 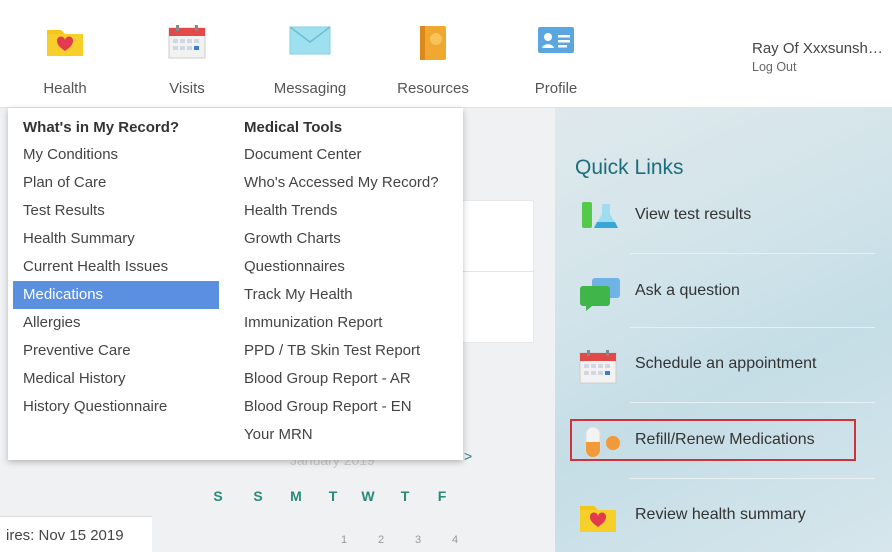 What do you see at coordinates (64, 211) in the screenshot?
I see `menu-item-test-results: Test Results` at bounding box center [64, 211].